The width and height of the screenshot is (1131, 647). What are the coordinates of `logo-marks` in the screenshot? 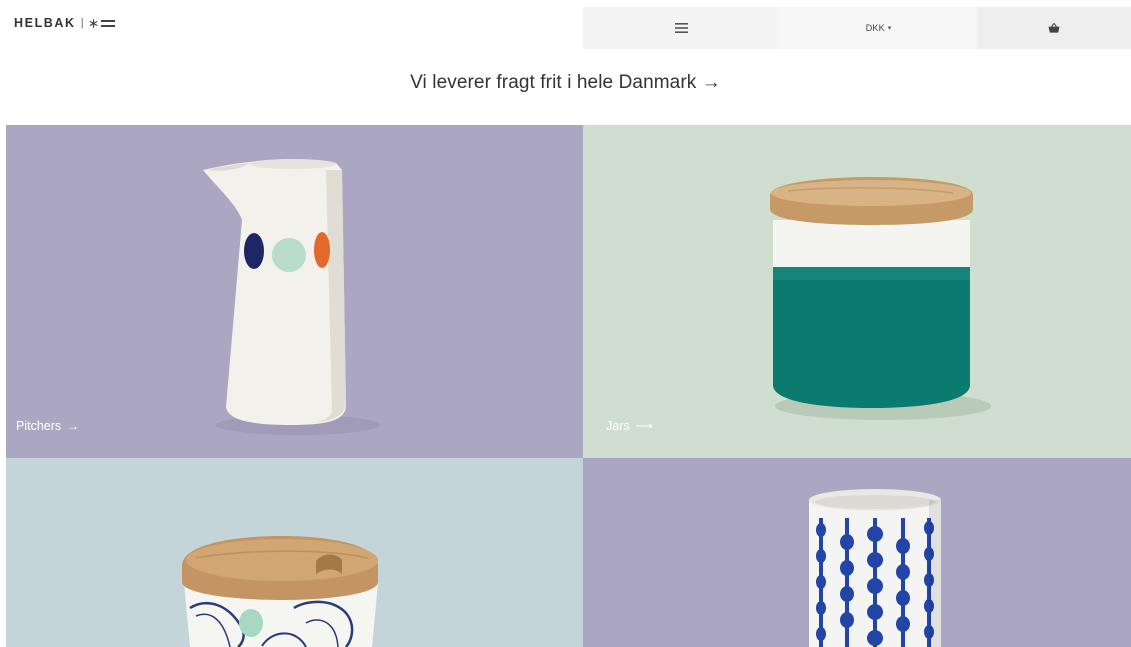 It's located at (102, 23).